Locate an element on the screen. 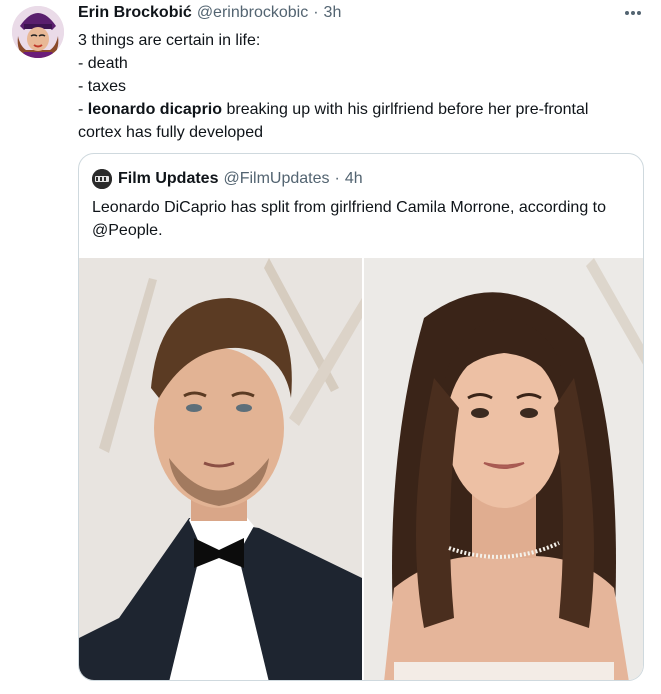 Image resolution: width=661 pixels, height=694 pixels. quoted-author-handle: @FilmUpdates is located at coordinates (276, 179).